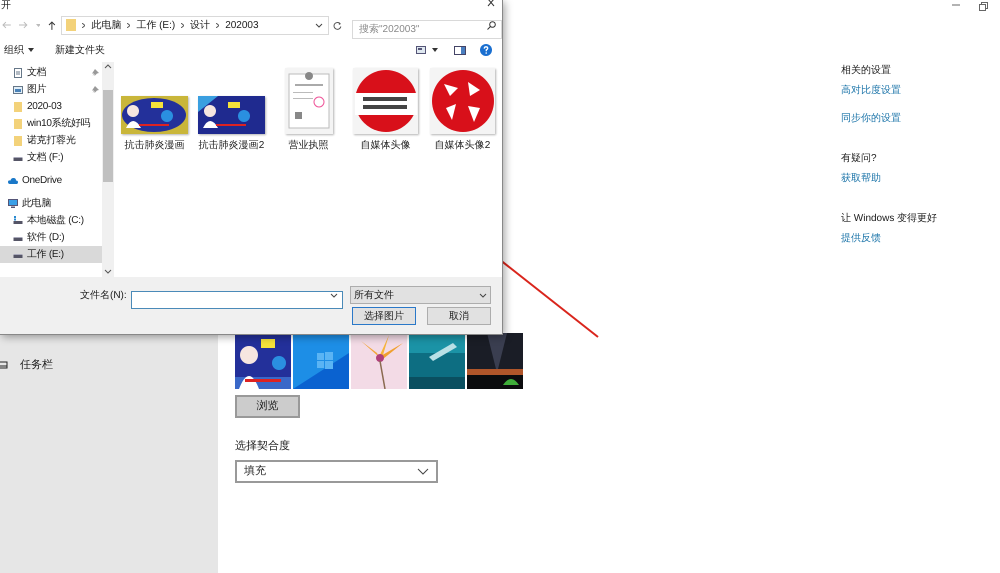 The image size is (1000, 573). What do you see at coordinates (106, 25) in the screenshot?
I see `breadcrumb: 此电脑` at bounding box center [106, 25].